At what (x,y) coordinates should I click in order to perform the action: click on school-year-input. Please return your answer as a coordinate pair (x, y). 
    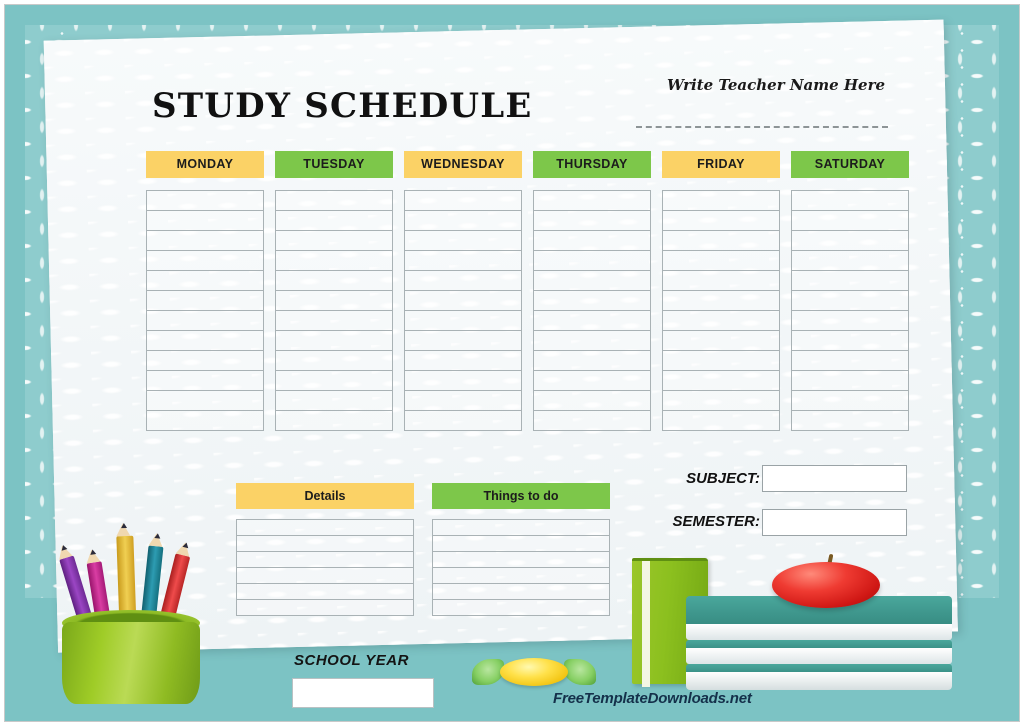
    Looking at the image, I should click on (363, 693).